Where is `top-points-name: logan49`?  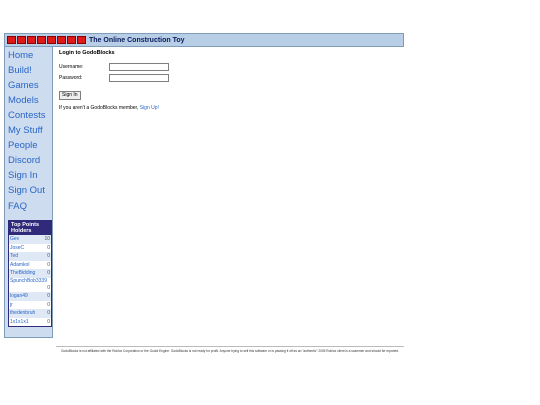
top-points-name: logan49 is located at coordinates (19, 296).